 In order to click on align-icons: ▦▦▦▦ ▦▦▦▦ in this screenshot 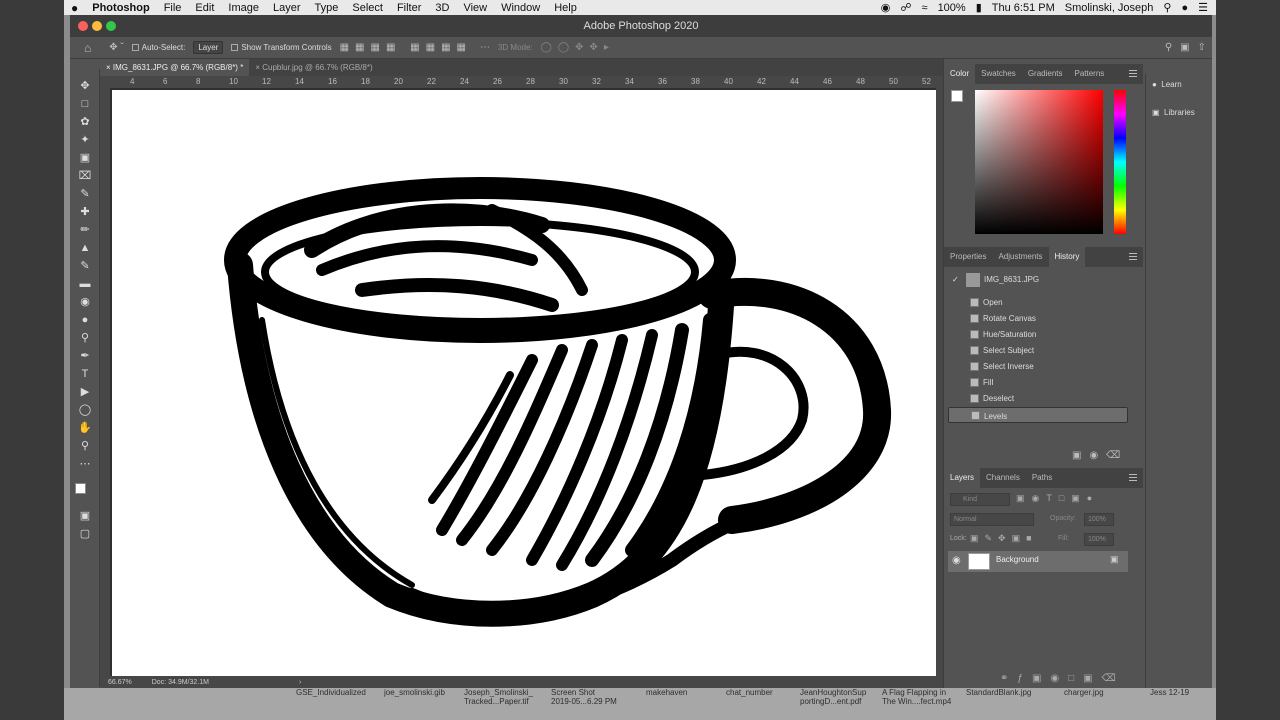, I will do `click(406, 47)`.